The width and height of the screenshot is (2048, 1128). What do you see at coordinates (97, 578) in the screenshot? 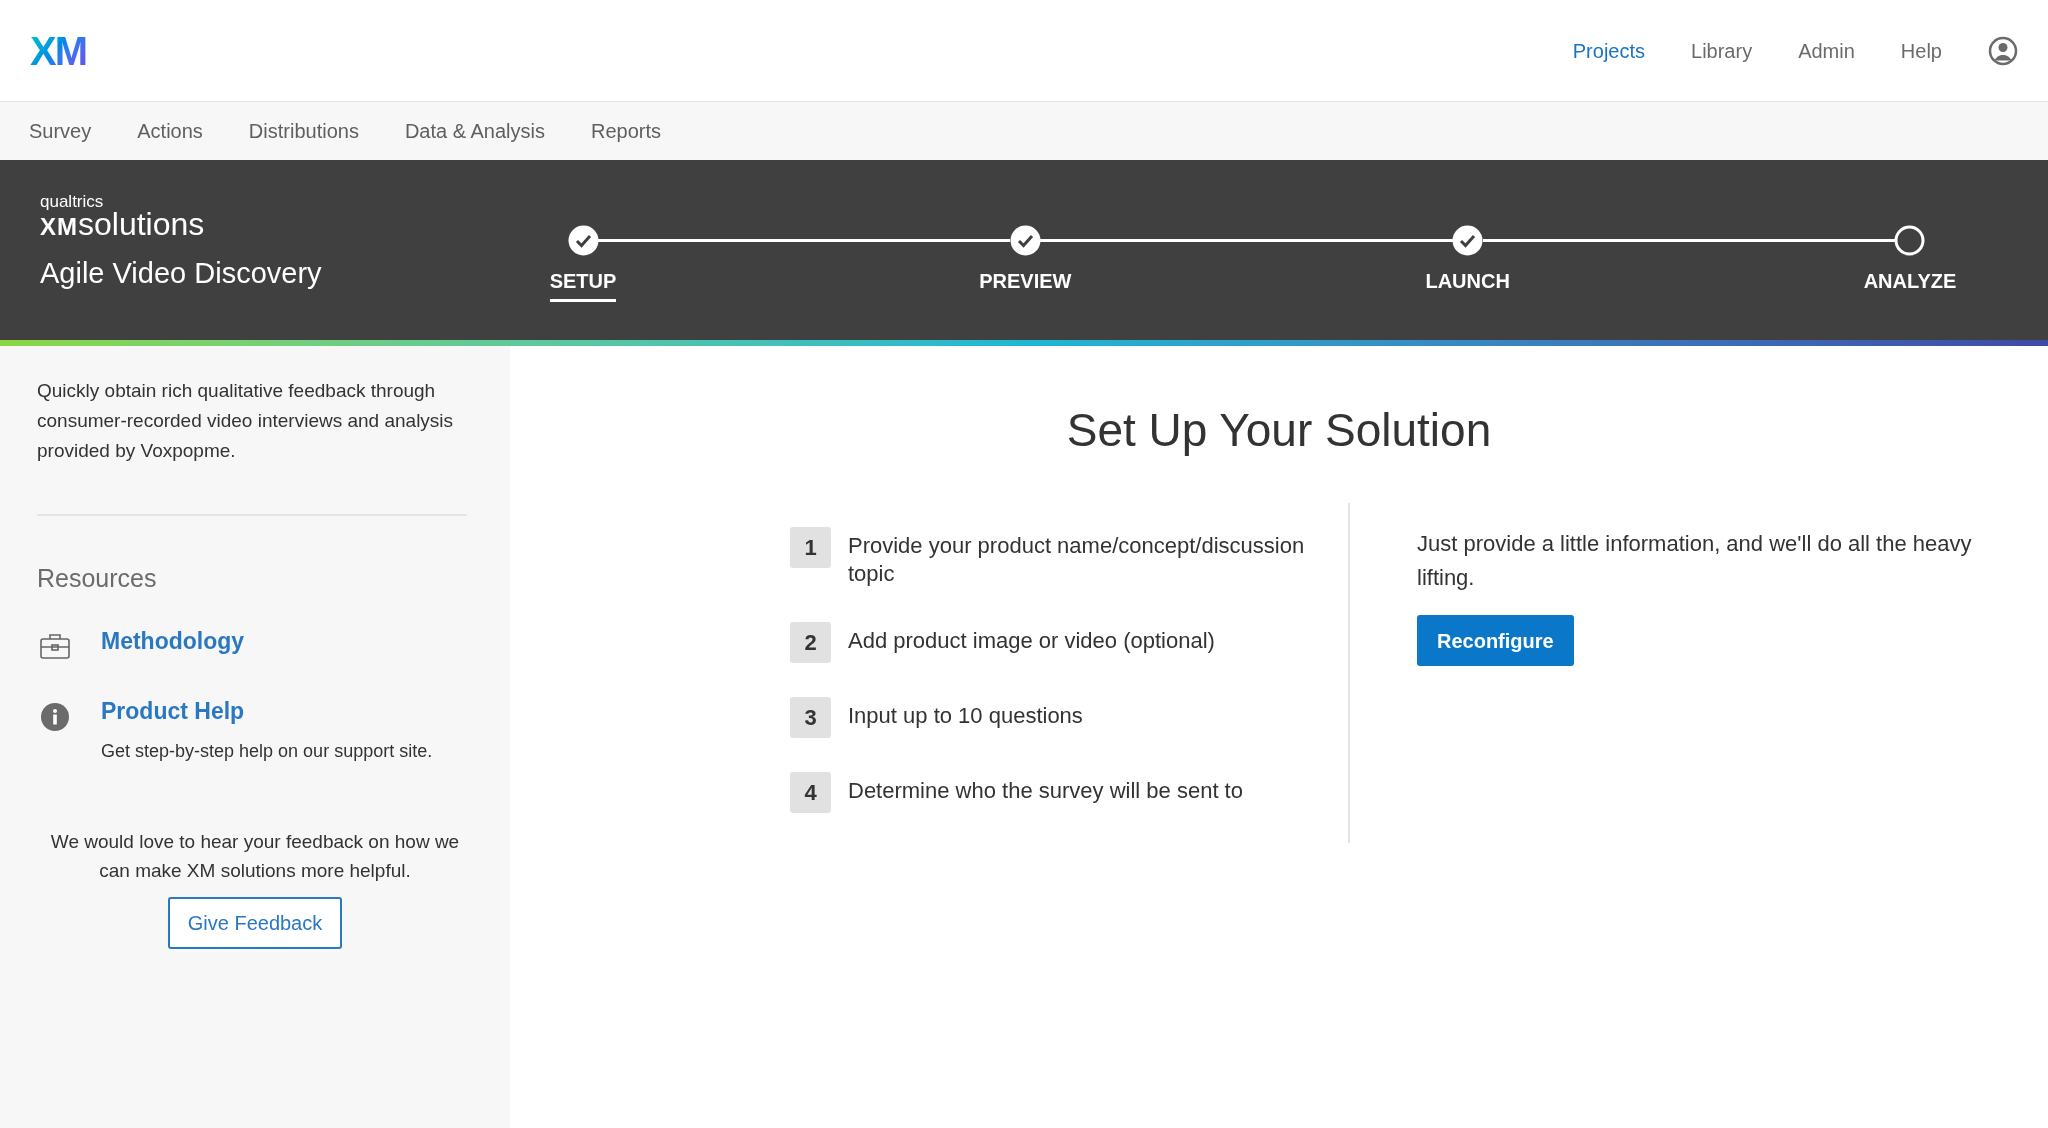
I see `resources-heading: Resources` at bounding box center [97, 578].